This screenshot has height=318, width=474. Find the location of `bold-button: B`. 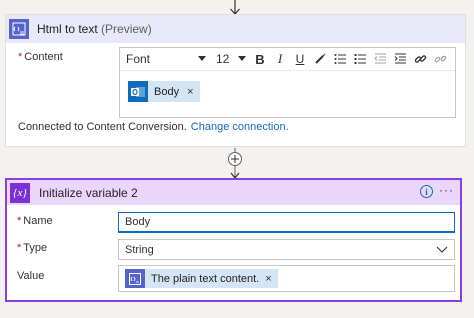

bold-button: B is located at coordinates (260, 59).